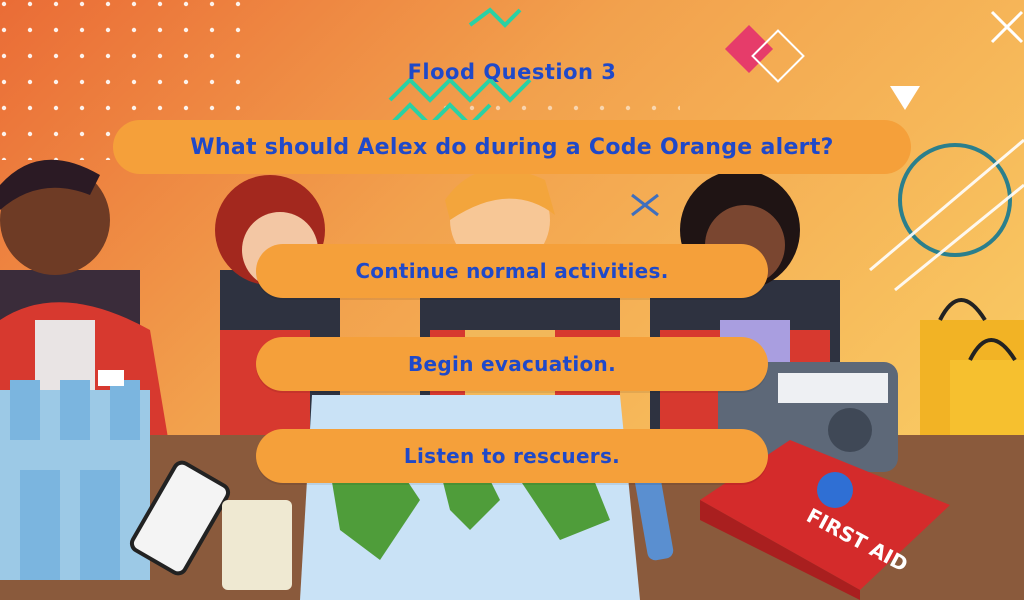  What do you see at coordinates (512, 456) in the screenshot?
I see `answer-option-3: Listen to rescuers.` at bounding box center [512, 456].